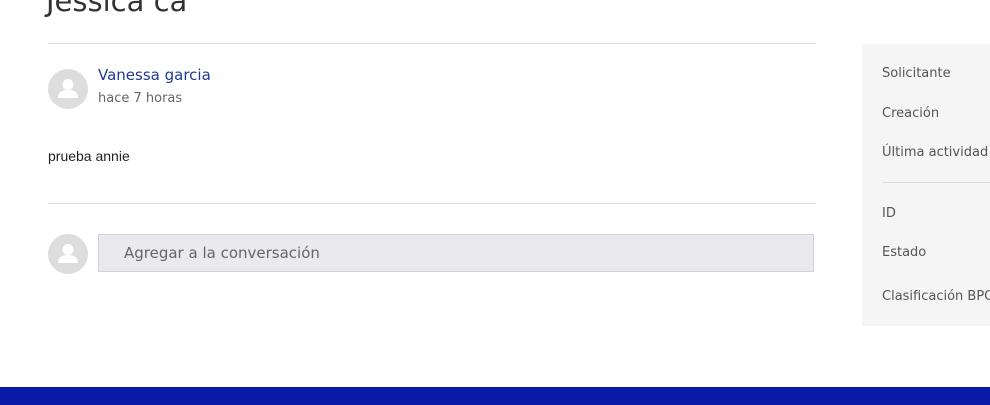 This screenshot has height=405, width=990. What do you see at coordinates (889, 213) in the screenshot?
I see `id-label: ID` at bounding box center [889, 213].